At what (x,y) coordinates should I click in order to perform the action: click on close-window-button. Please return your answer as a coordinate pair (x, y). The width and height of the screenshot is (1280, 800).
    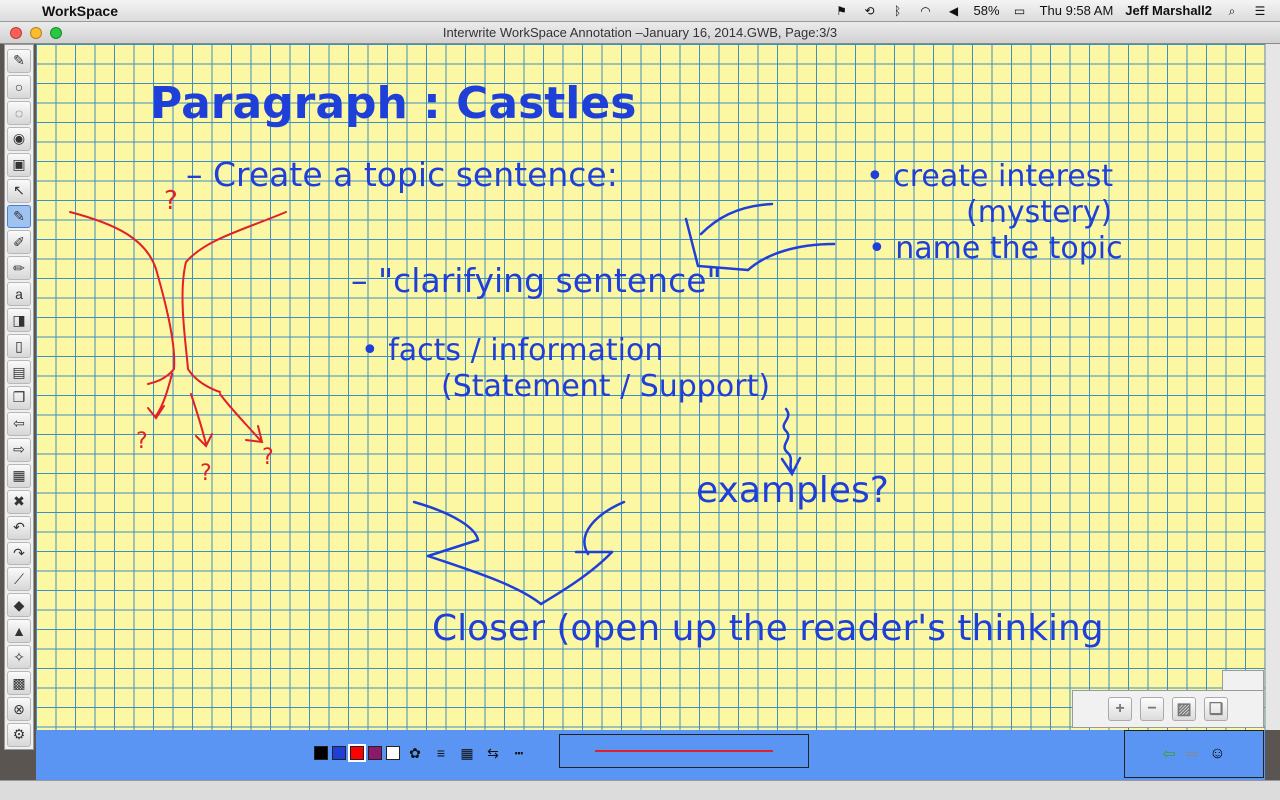
    Looking at the image, I should click on (16, 33).